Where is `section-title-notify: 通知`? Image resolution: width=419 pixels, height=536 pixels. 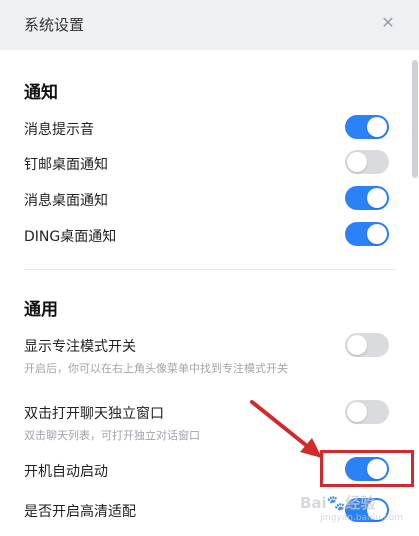 section-title-notify: 通知 is located at coordinates (41, 93).